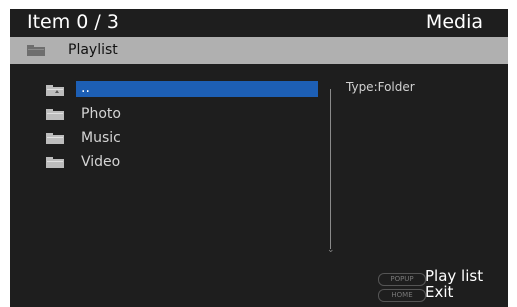  I want to click on parent-folder-icon, so click(55, 90).